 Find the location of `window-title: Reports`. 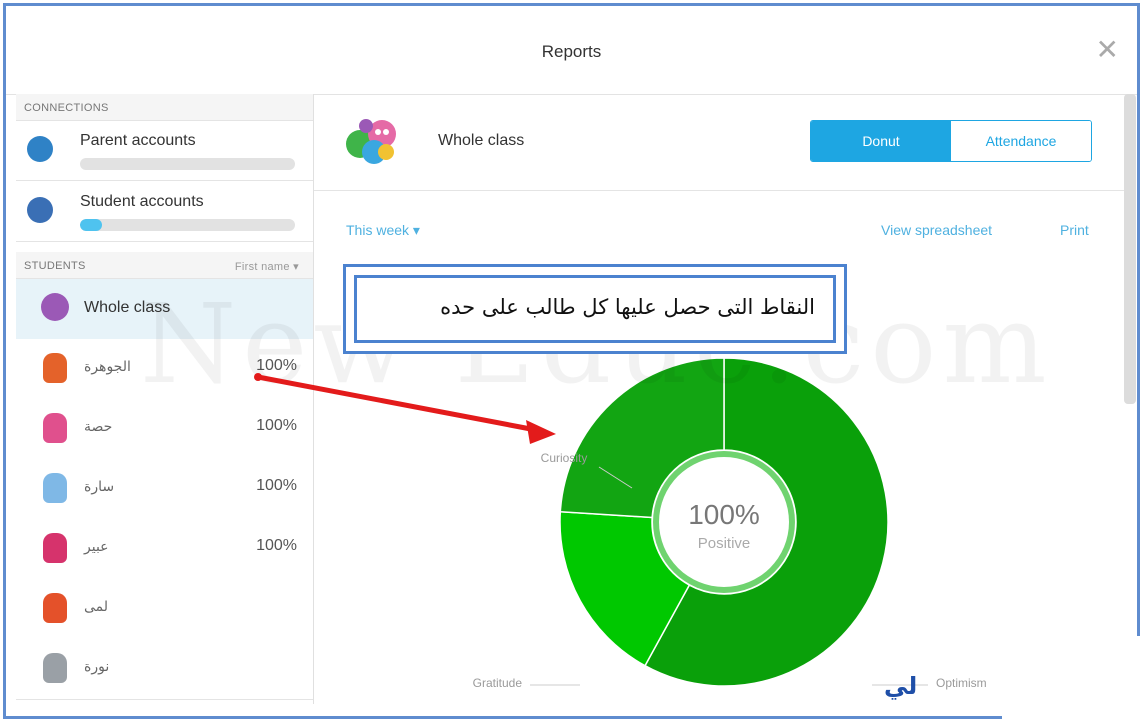

window-title: Reports is located at coordinates (571, 51).